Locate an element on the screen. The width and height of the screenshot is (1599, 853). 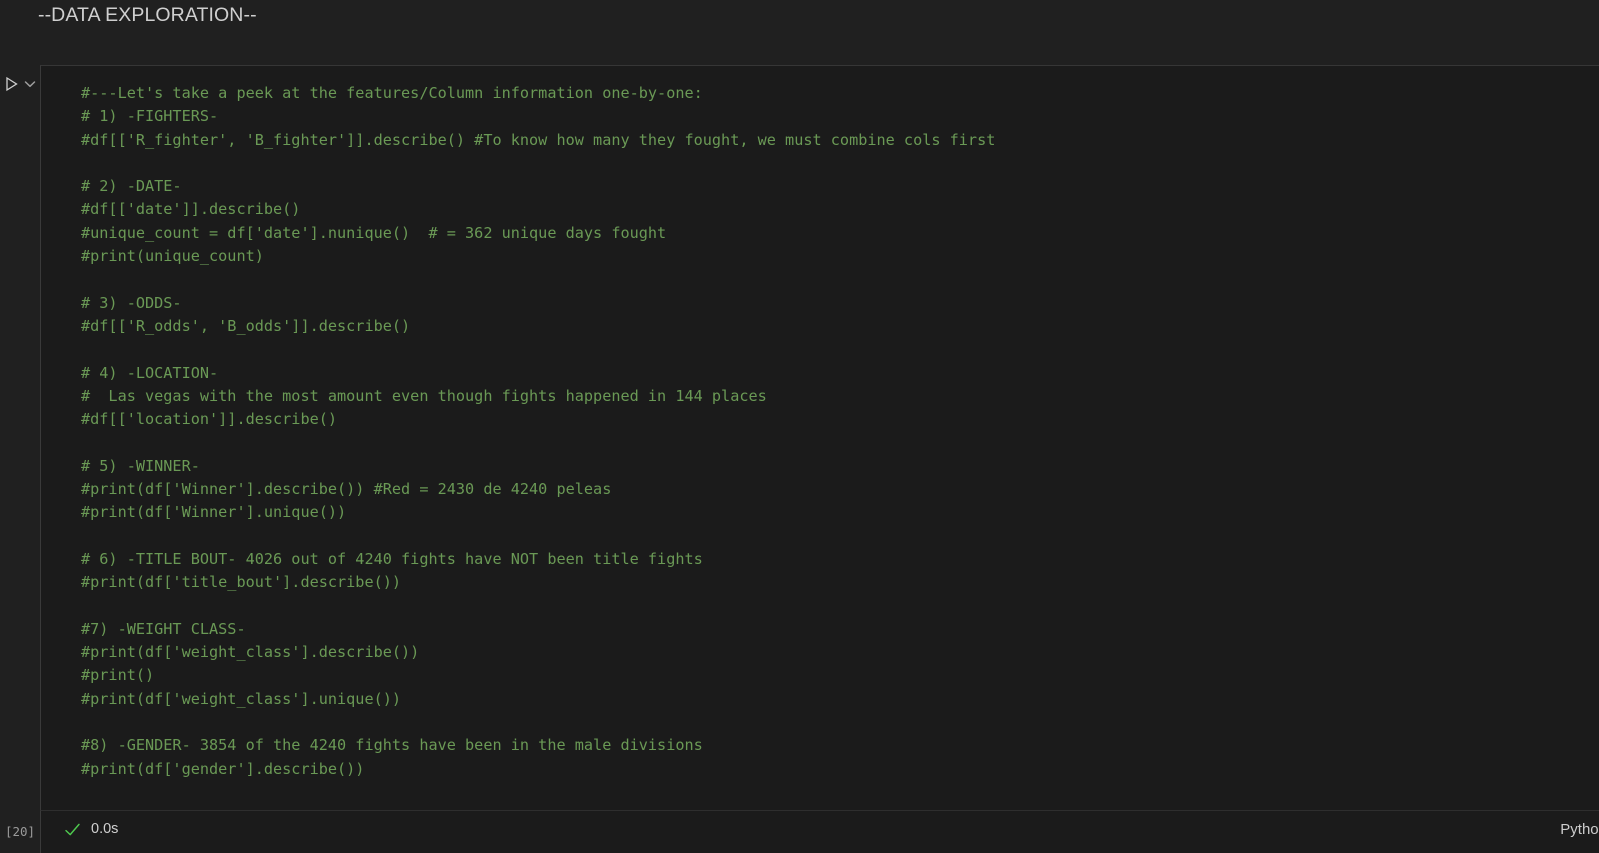
page-title: --DATA EXPLORATION-- is located at coordinates (147, 15).